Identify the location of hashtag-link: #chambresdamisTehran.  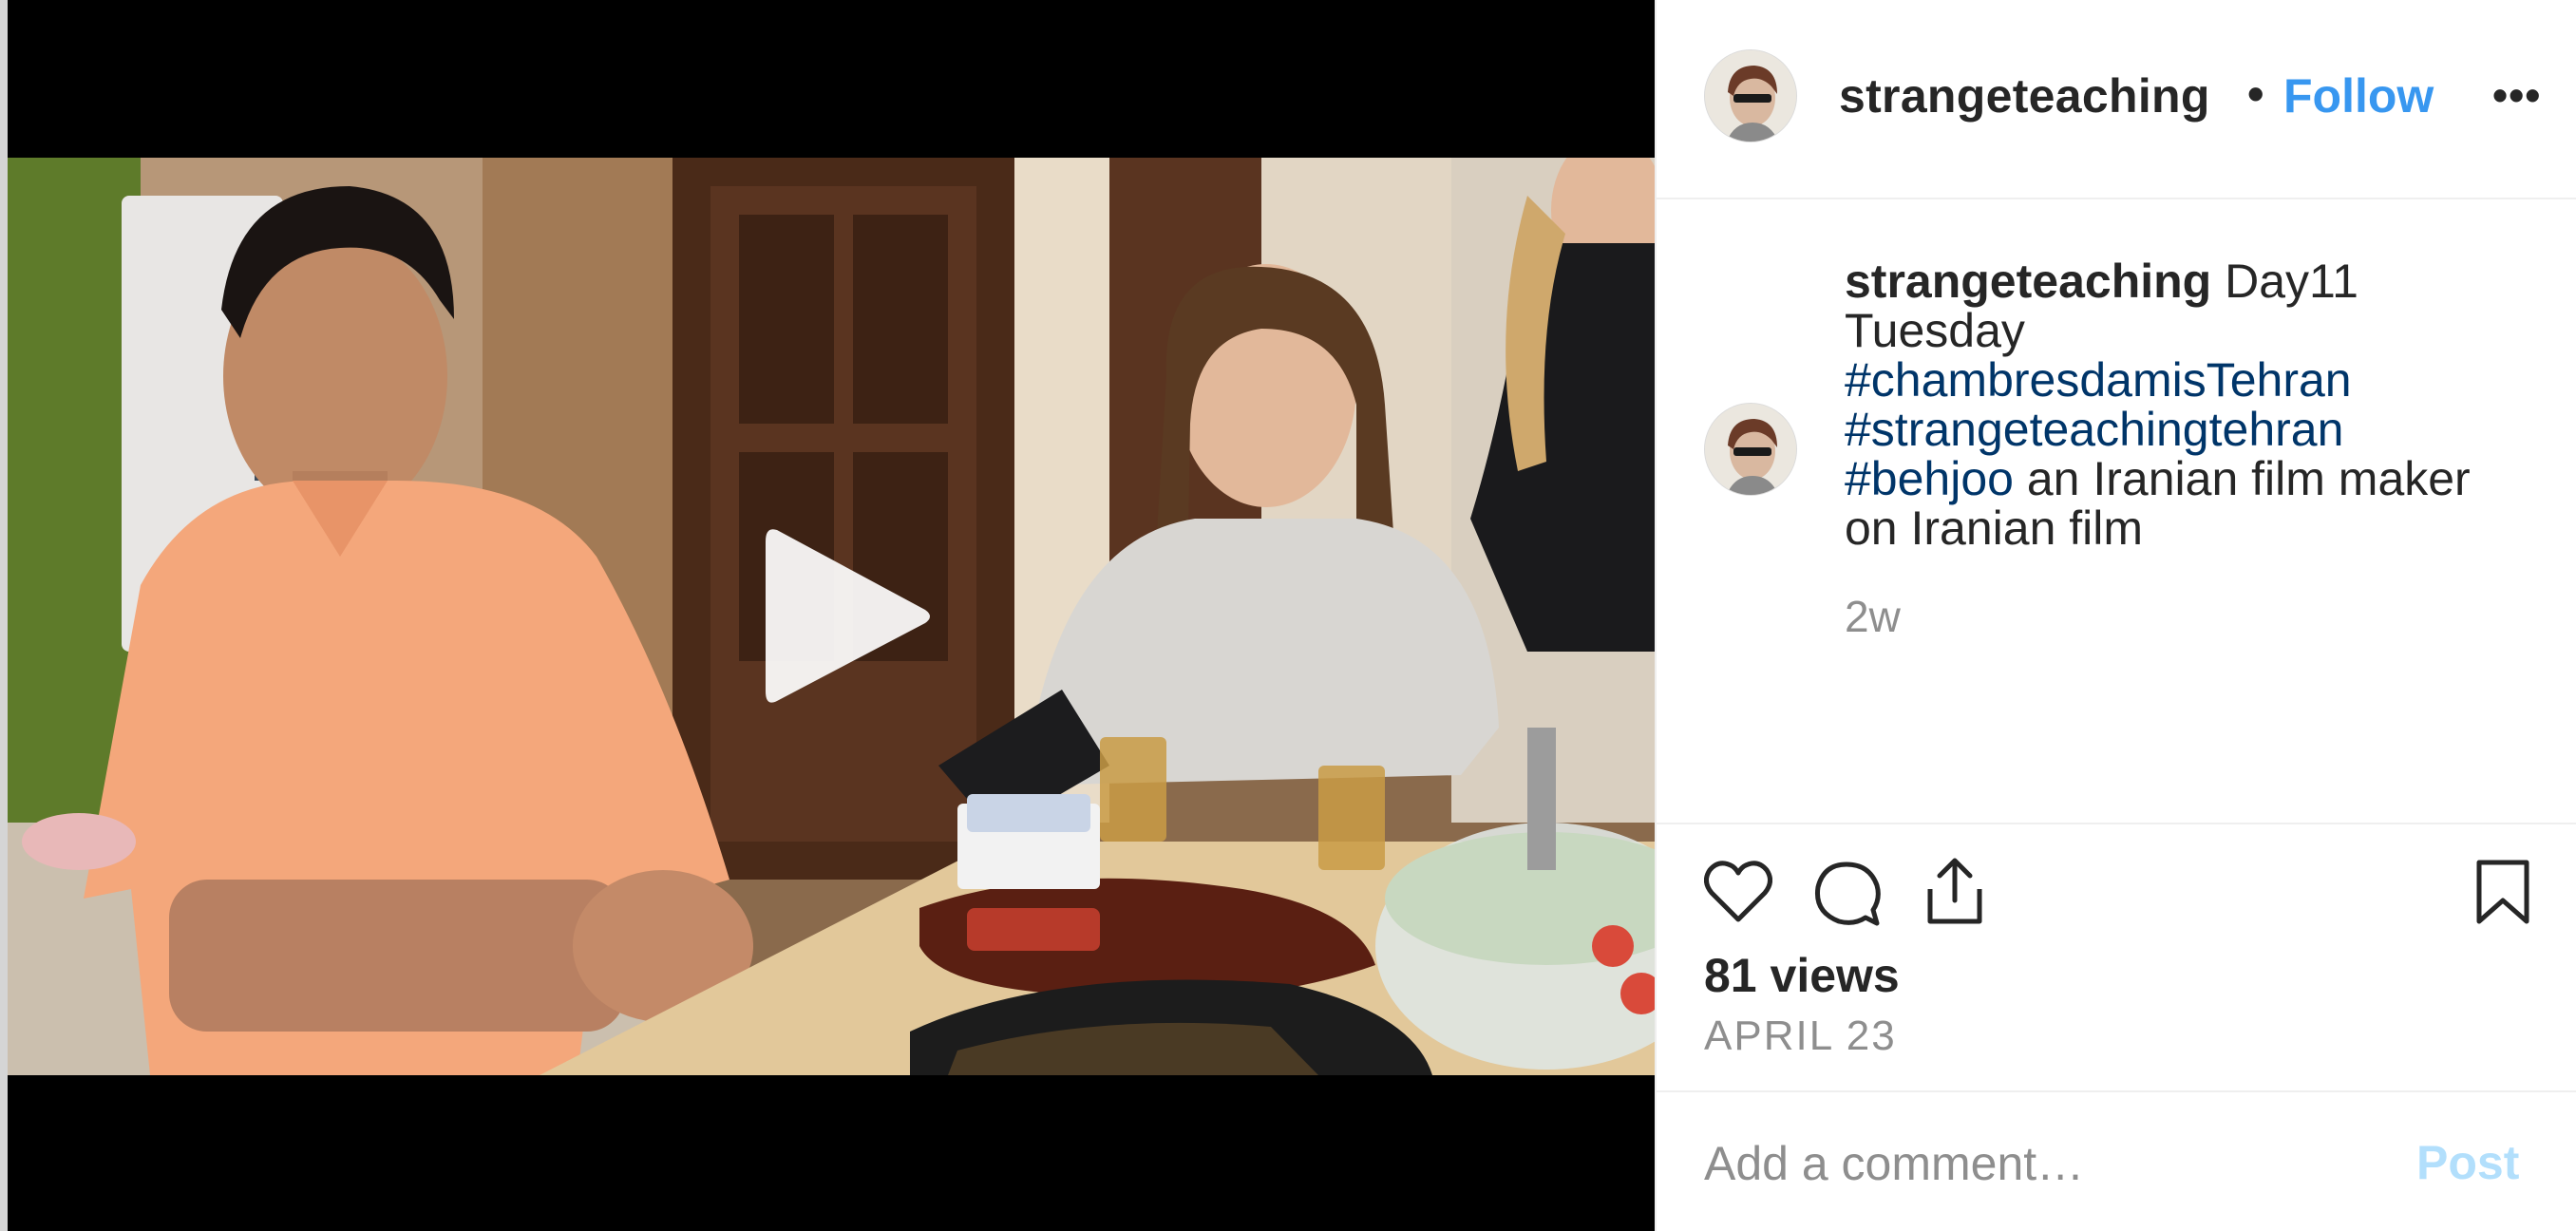
(2098, 380).